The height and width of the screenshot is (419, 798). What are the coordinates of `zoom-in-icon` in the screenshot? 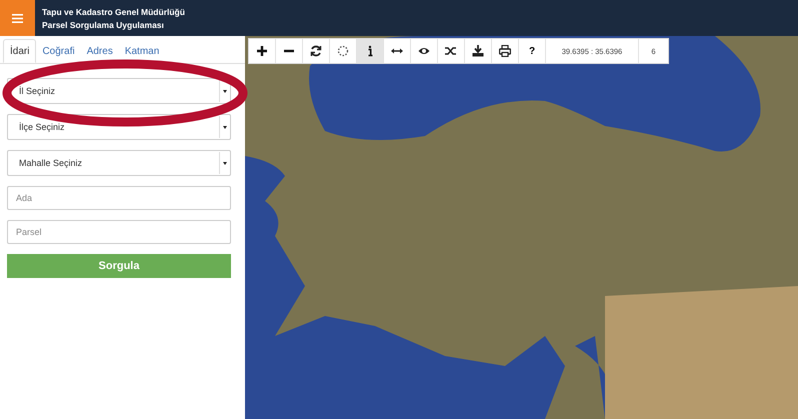 It's located at (262, 51).